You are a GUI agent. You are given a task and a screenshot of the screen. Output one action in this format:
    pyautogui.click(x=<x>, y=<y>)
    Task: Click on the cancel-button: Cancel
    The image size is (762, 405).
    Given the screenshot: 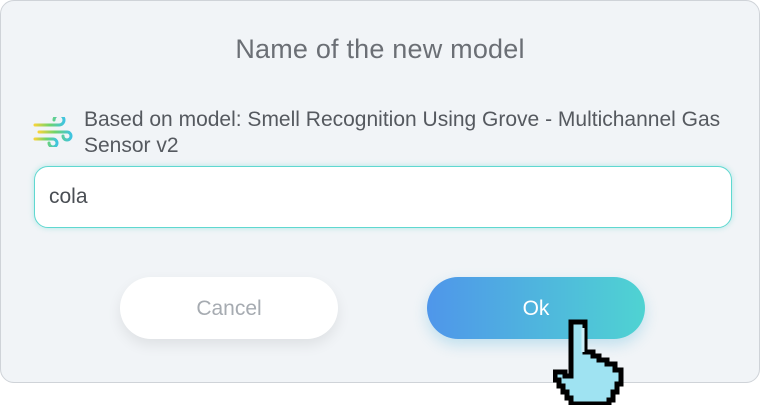 What is the action you would take?
    pyautogui.click(x=229, y=308)
    